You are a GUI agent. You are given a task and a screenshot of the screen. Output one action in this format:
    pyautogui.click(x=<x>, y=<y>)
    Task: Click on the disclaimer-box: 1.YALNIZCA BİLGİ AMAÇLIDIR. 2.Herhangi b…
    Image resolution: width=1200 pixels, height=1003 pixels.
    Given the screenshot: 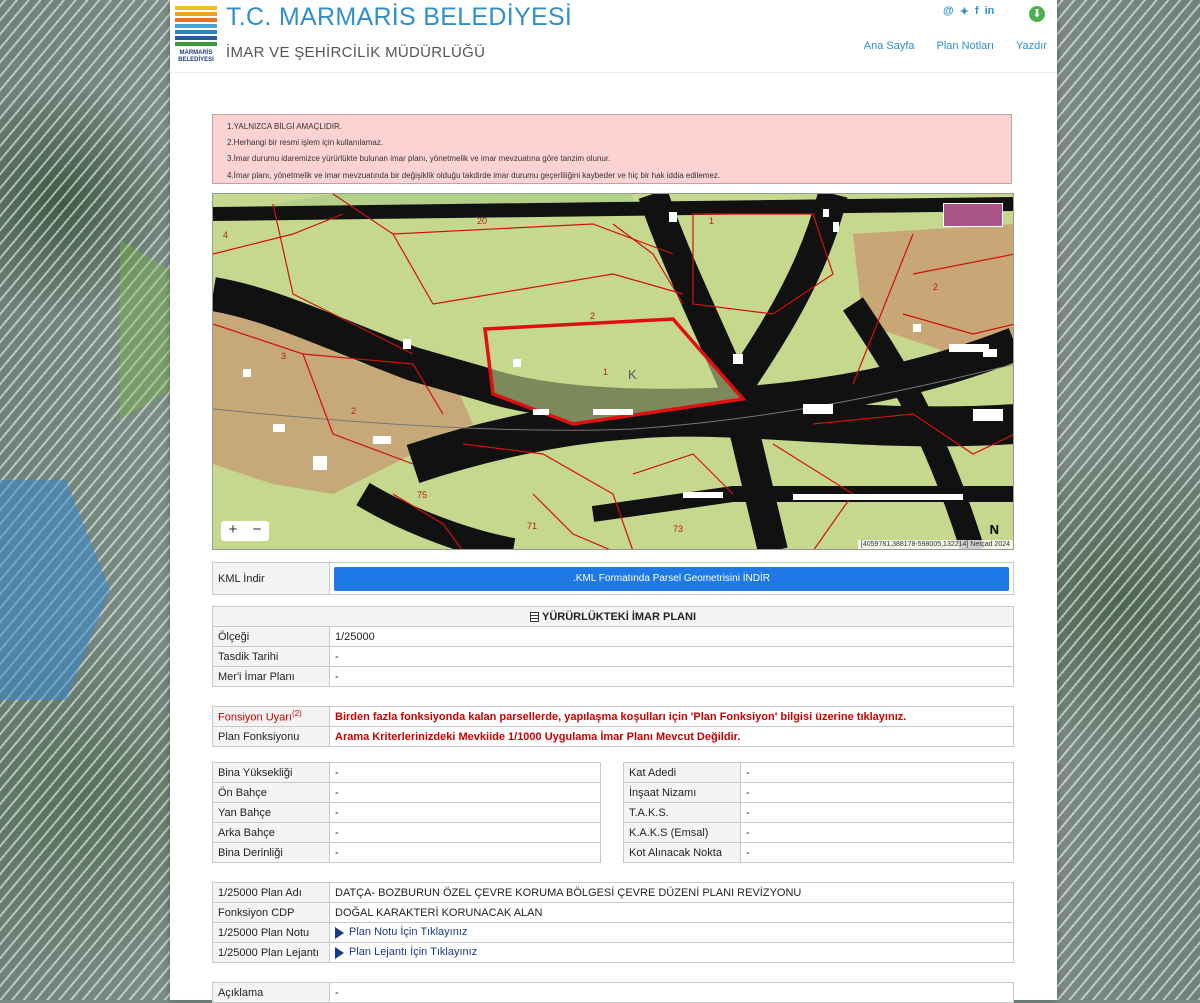 What is the action you would take?
    pyautogui.click(x=612, y=149)
    